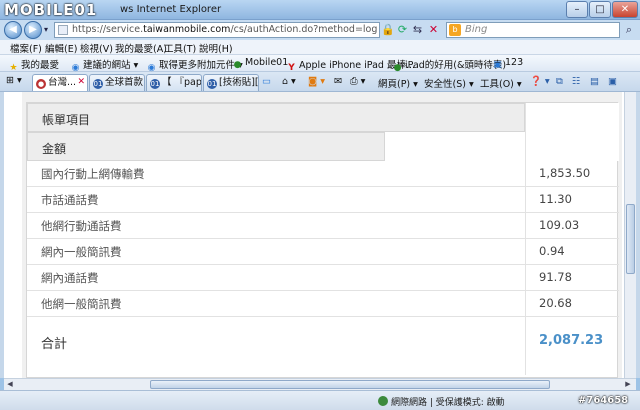  What do you see at coordinates (266, 81) in the screenshot?
I see `new-tab-icon: ▭` at bounding box center [266, 81].